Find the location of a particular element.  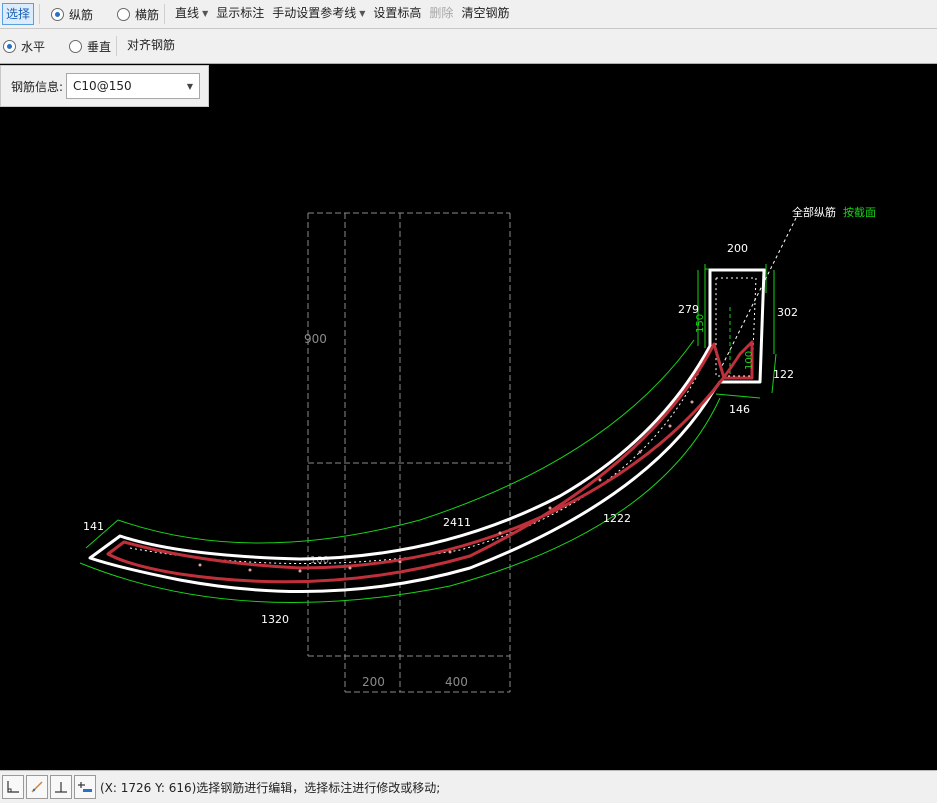

ref-dim-900: 900 is located at coordinates (315, 339).